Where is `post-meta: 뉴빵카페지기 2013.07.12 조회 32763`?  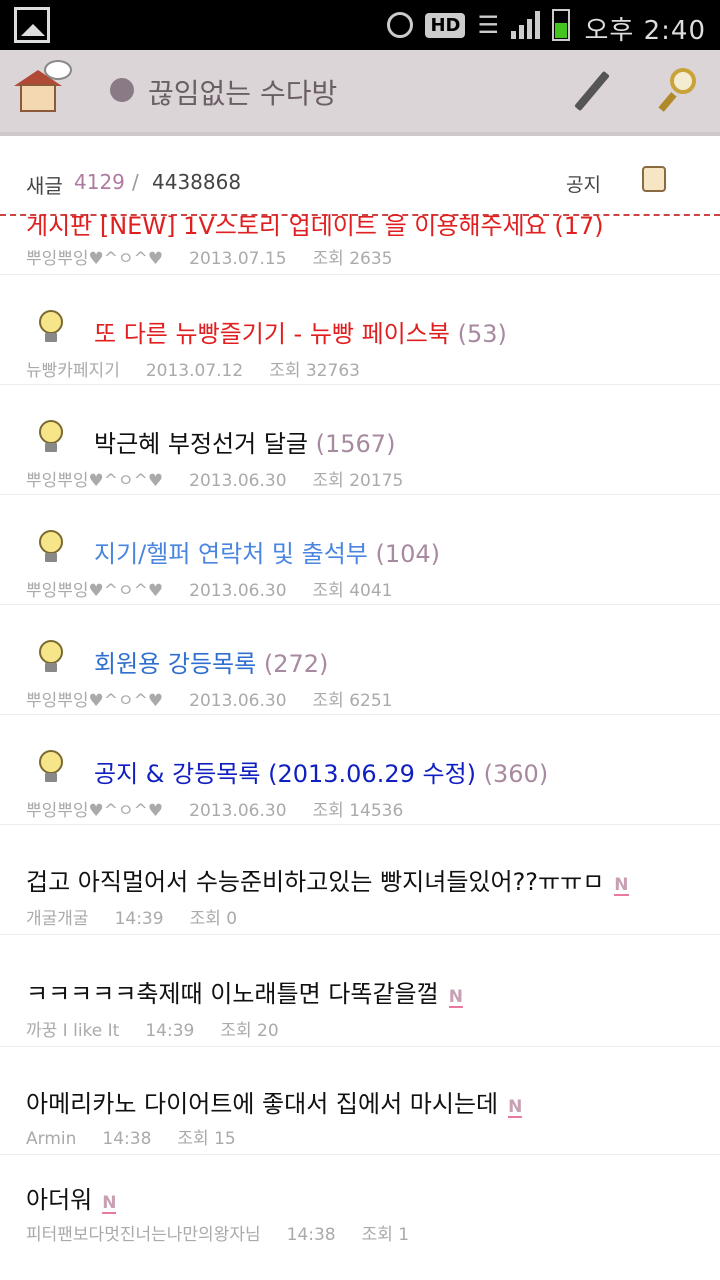
post-meta: 뉴빵카페지기 2013.07.12 조회 32763 is located at coordinates (206, 368).